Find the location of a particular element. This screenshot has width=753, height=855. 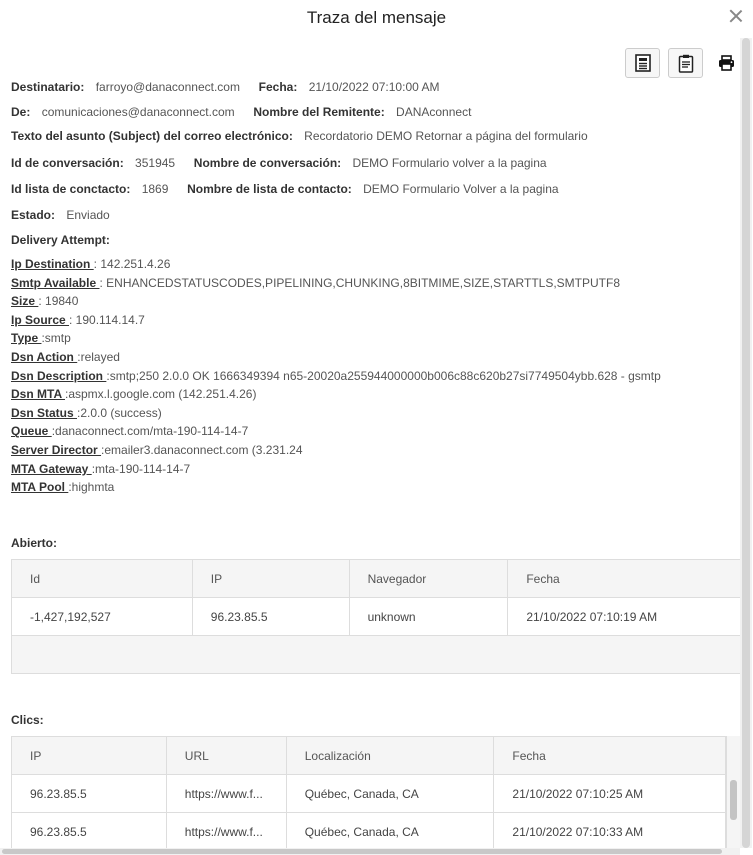

delivery-attempt-key: Ip Destination is located at coordinates (52, 264).